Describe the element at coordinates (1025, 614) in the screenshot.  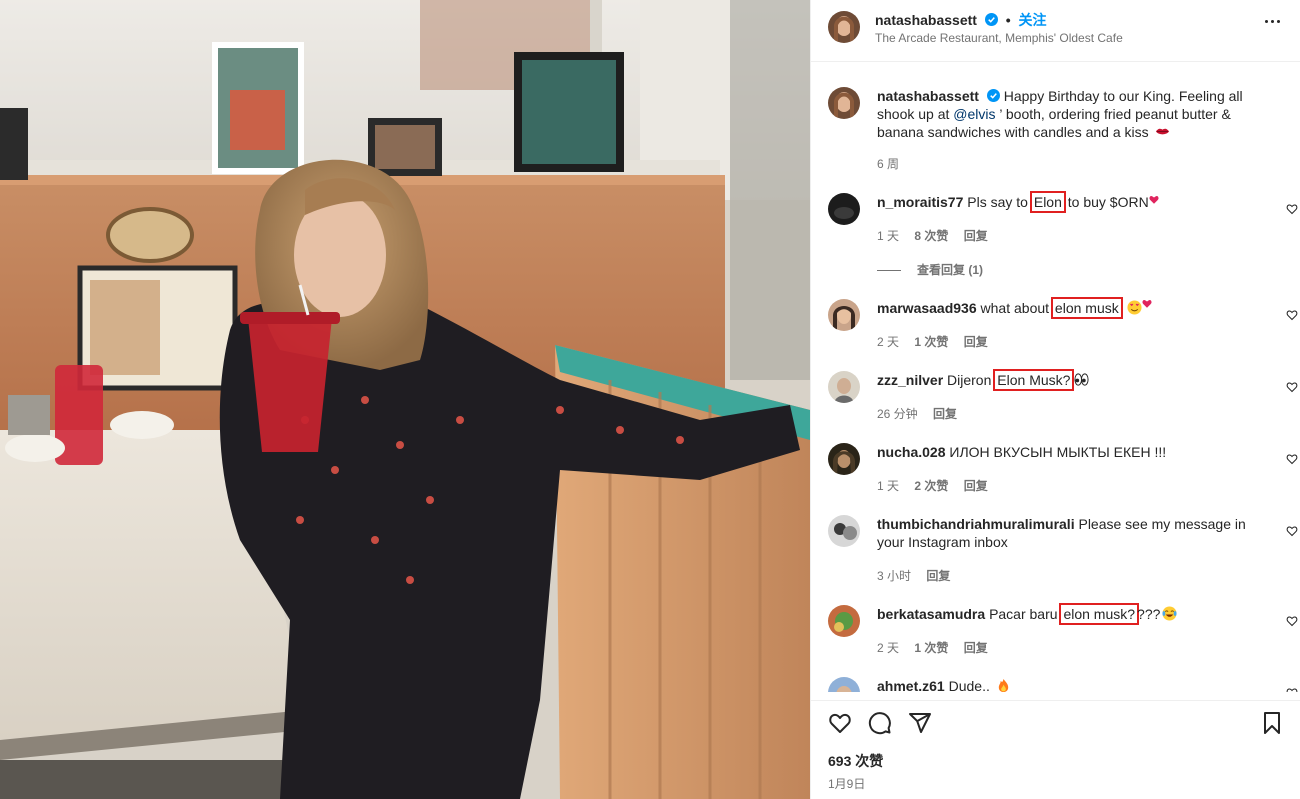
I see `comment-text-pre: Pacar baru` at that location.